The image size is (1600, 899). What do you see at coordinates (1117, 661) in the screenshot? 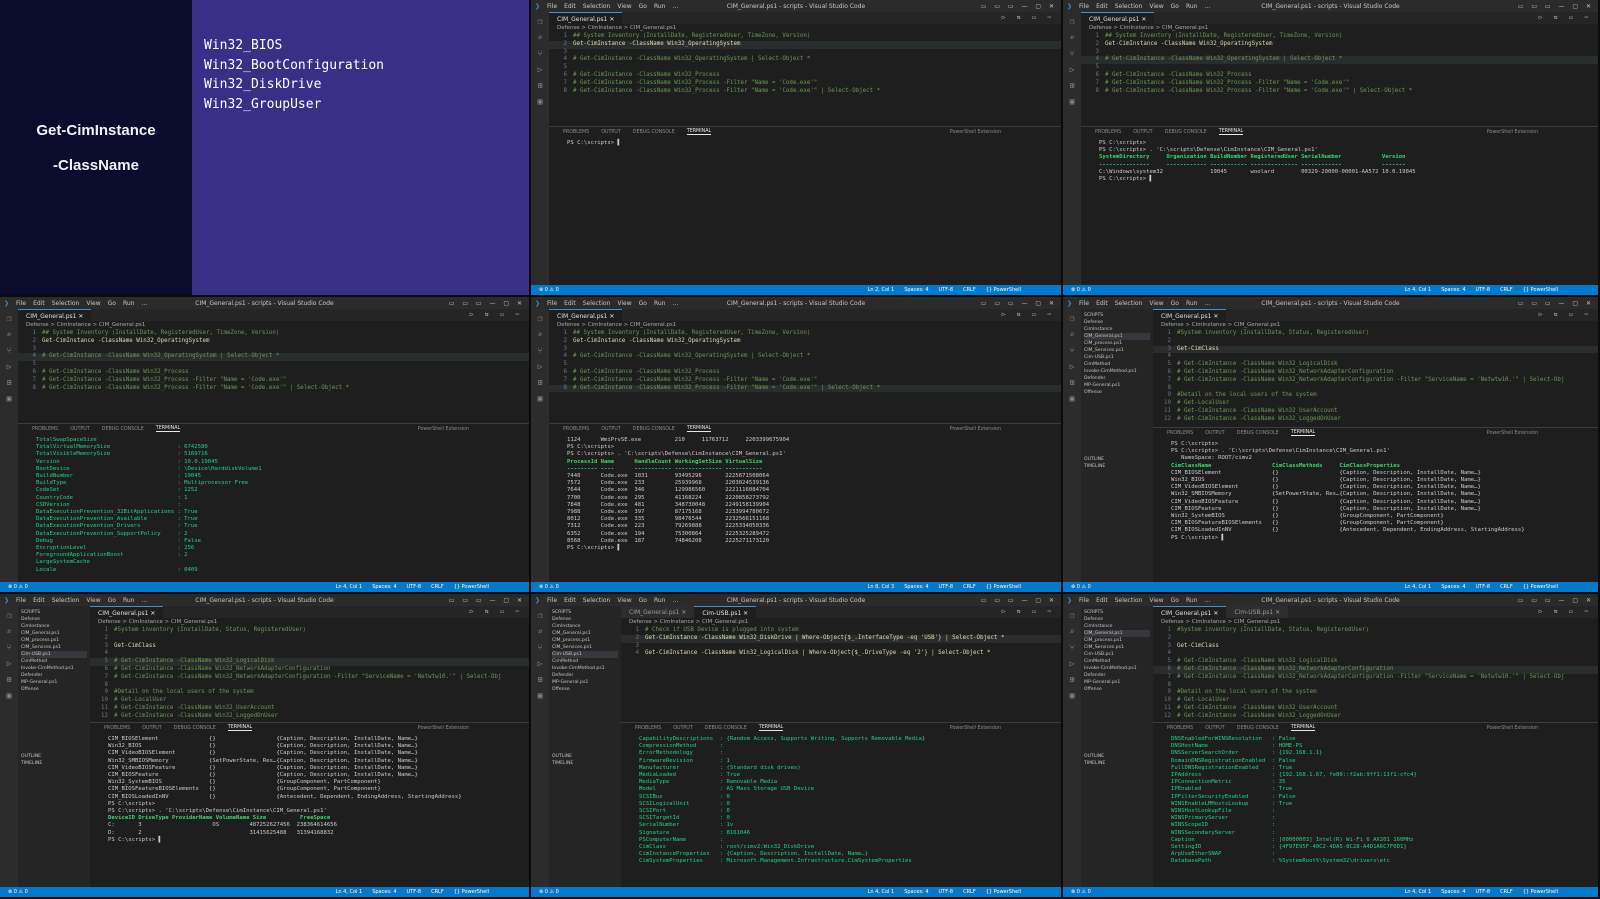
I see `explorer-item: CimMethod` at bounding box center [1117, 661].